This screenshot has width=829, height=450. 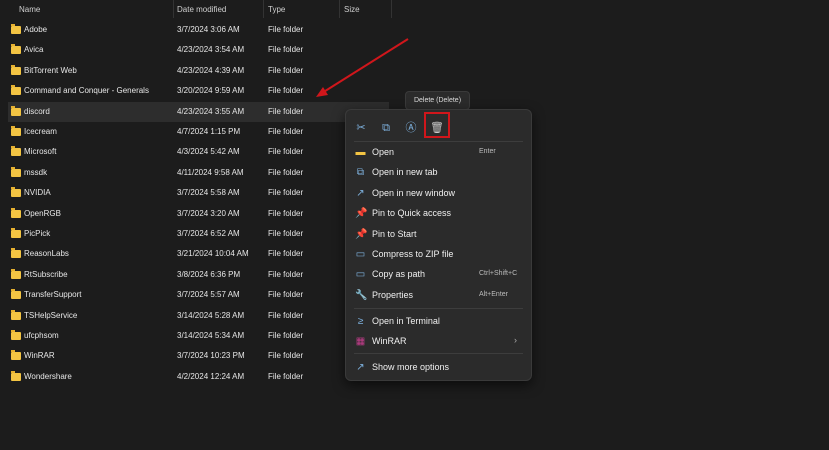 I want to click on menu-item-label: WinRAR, so click(x=389, y=341).